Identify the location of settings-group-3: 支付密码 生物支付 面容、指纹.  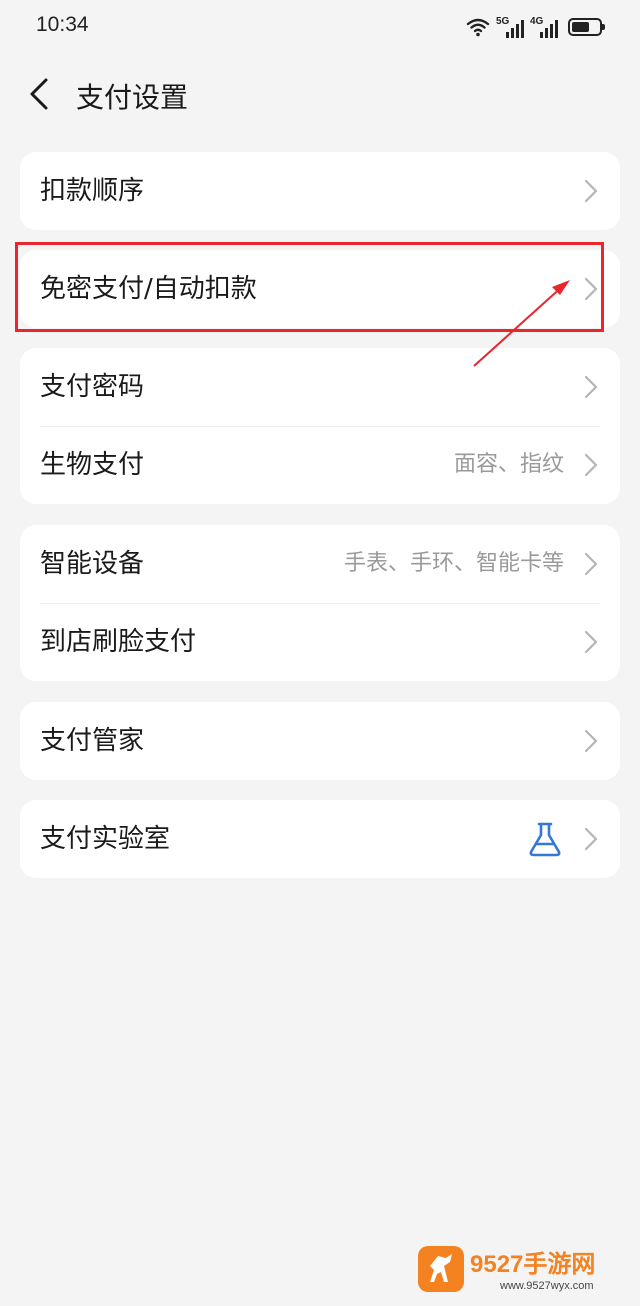
(320, 426).